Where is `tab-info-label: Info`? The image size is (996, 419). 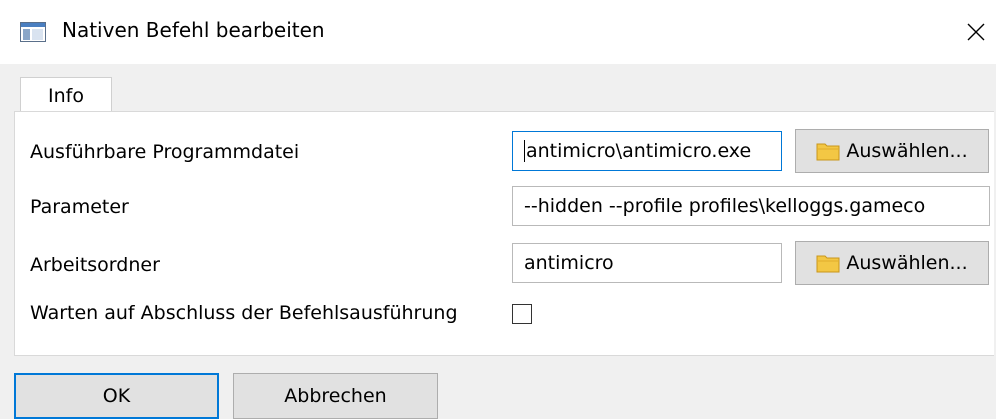
tab-info-label: Info is located at coordinates (66, 95).